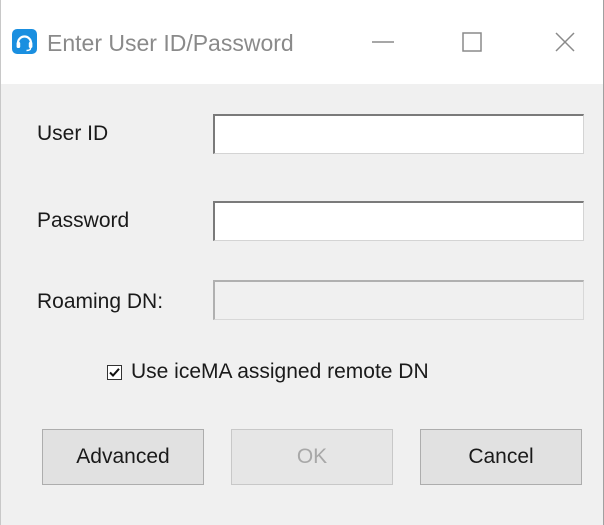 The width and height of the screenshot is (604, 525). What do you see at coordinates (501, 457) in the screenshot?
I see `cancel-button: Cancel` at bounding box center [501, 457].